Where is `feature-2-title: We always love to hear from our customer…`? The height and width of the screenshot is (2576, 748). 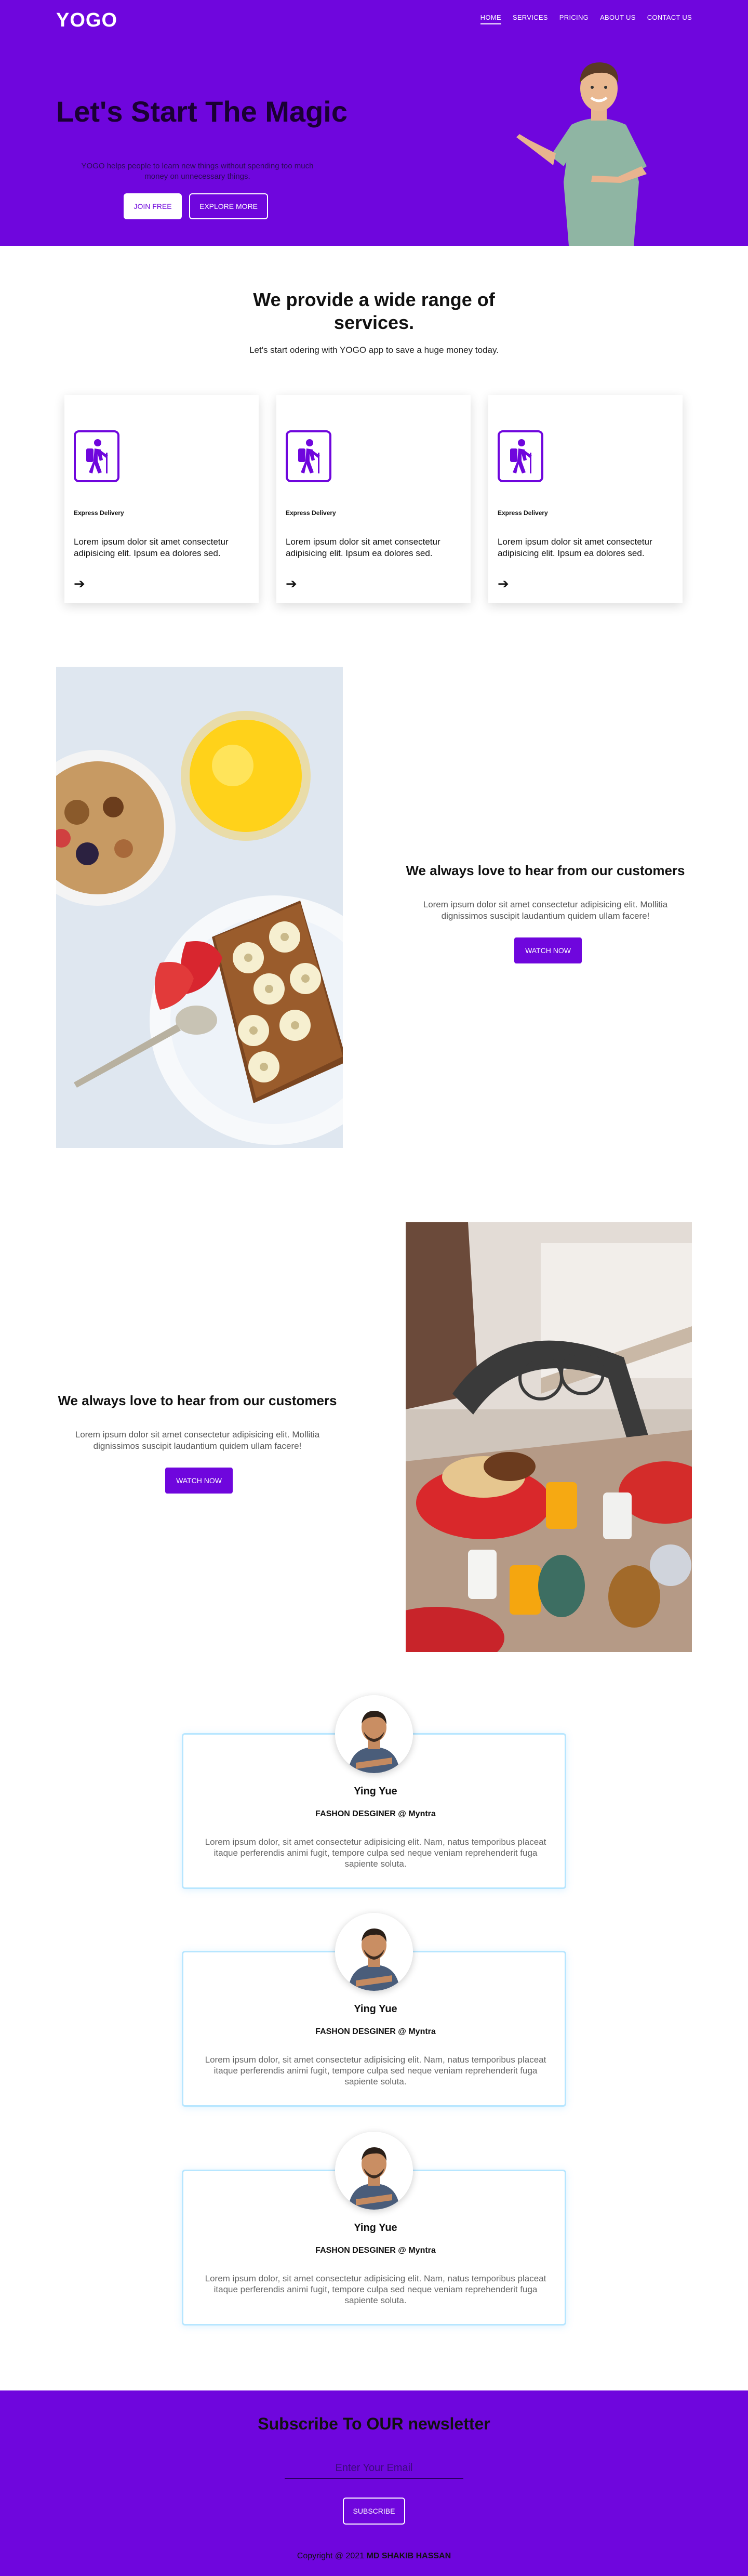
feature-2-title: We always love to hear from our customer… is located at coordinates (197, 1400).